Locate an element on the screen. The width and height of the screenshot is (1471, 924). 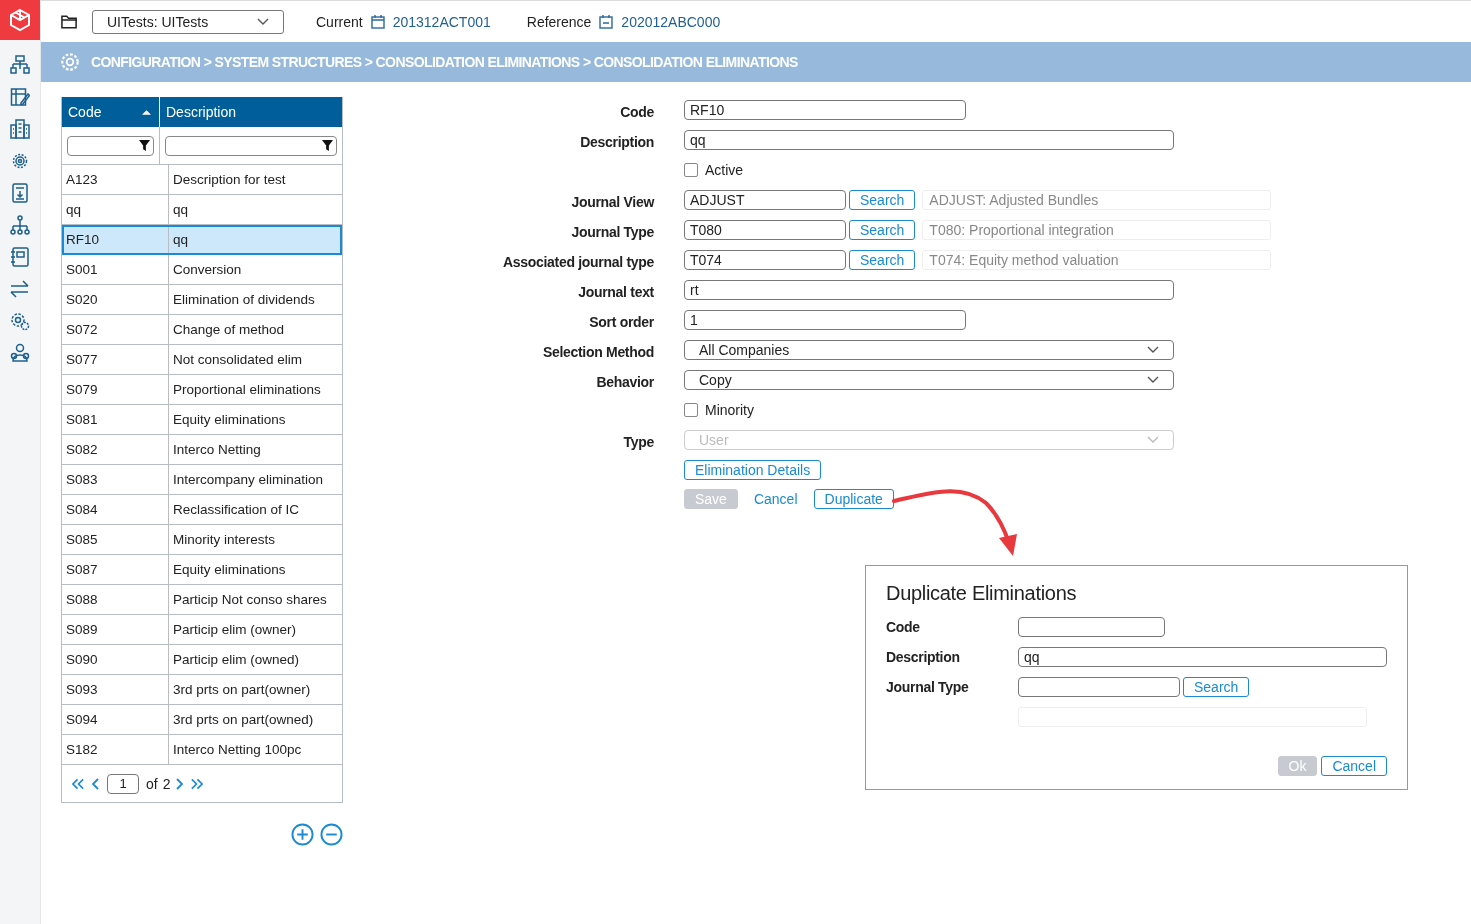
input-field: 1 is located at coordinates (825, 320).